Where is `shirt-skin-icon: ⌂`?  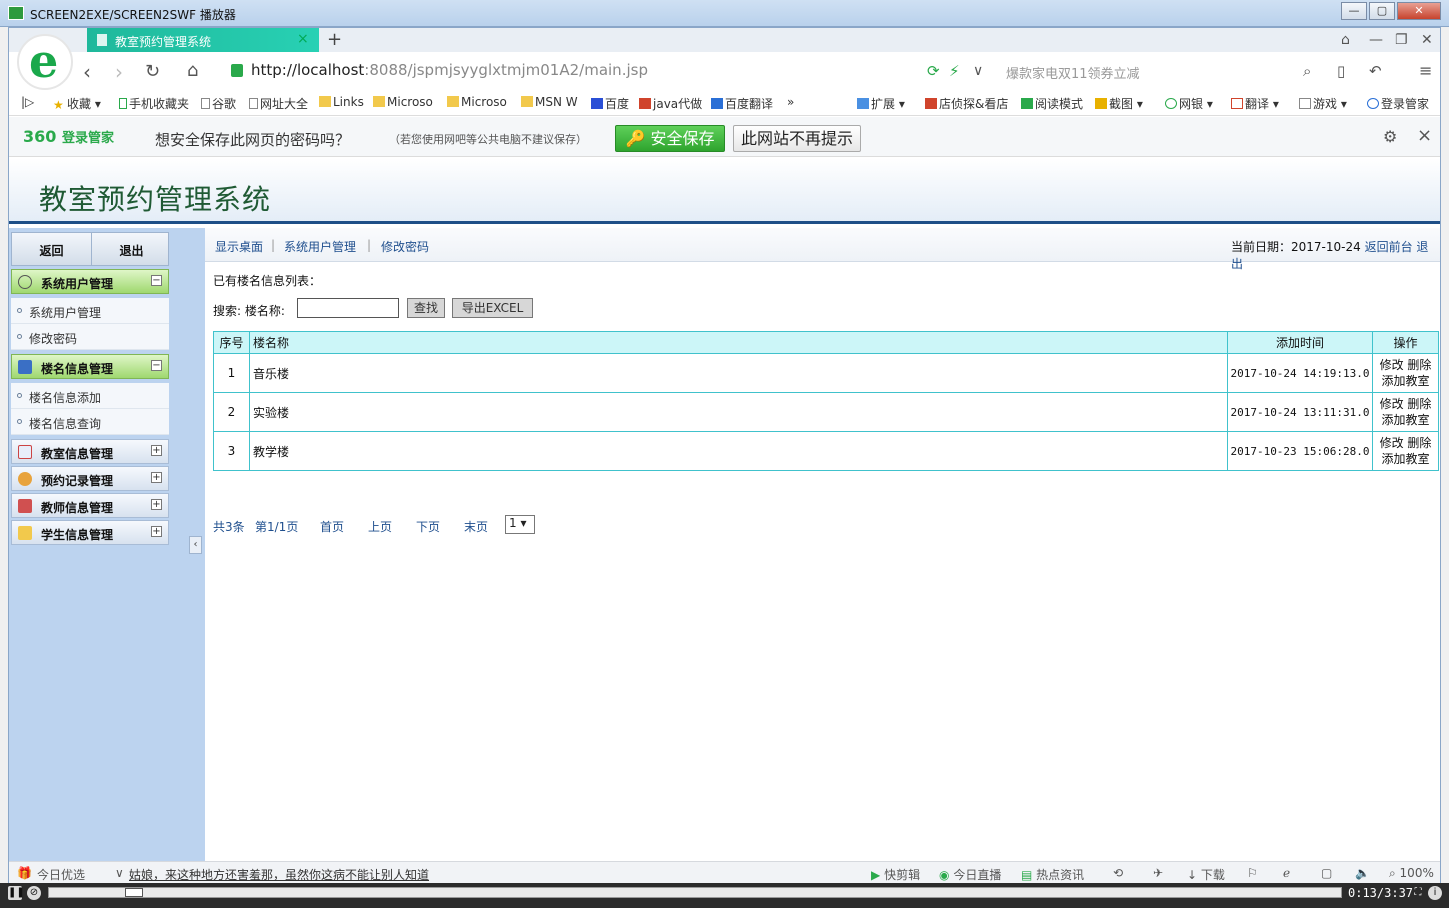
shirt-skin-icon: ⌂ is located at coordinates (1345, 40).